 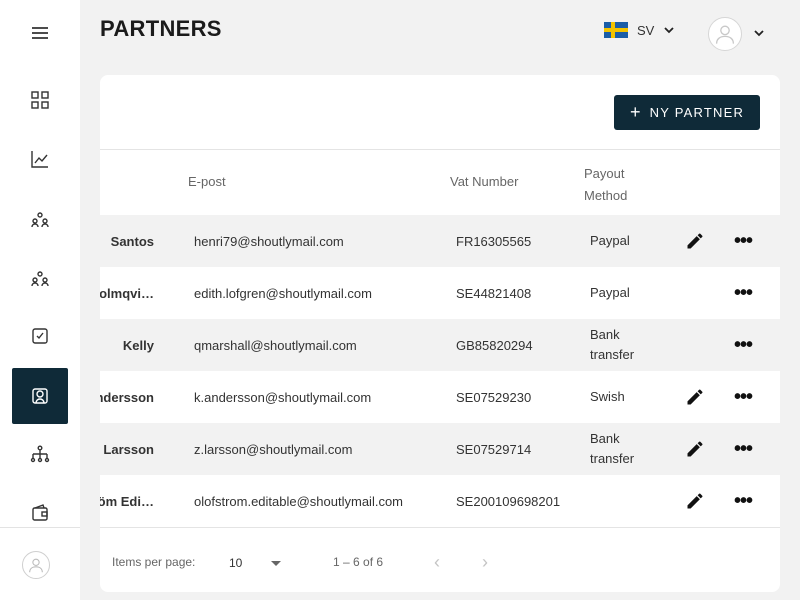 I want to click on checkbox-icon, so click(x=40, y=336).